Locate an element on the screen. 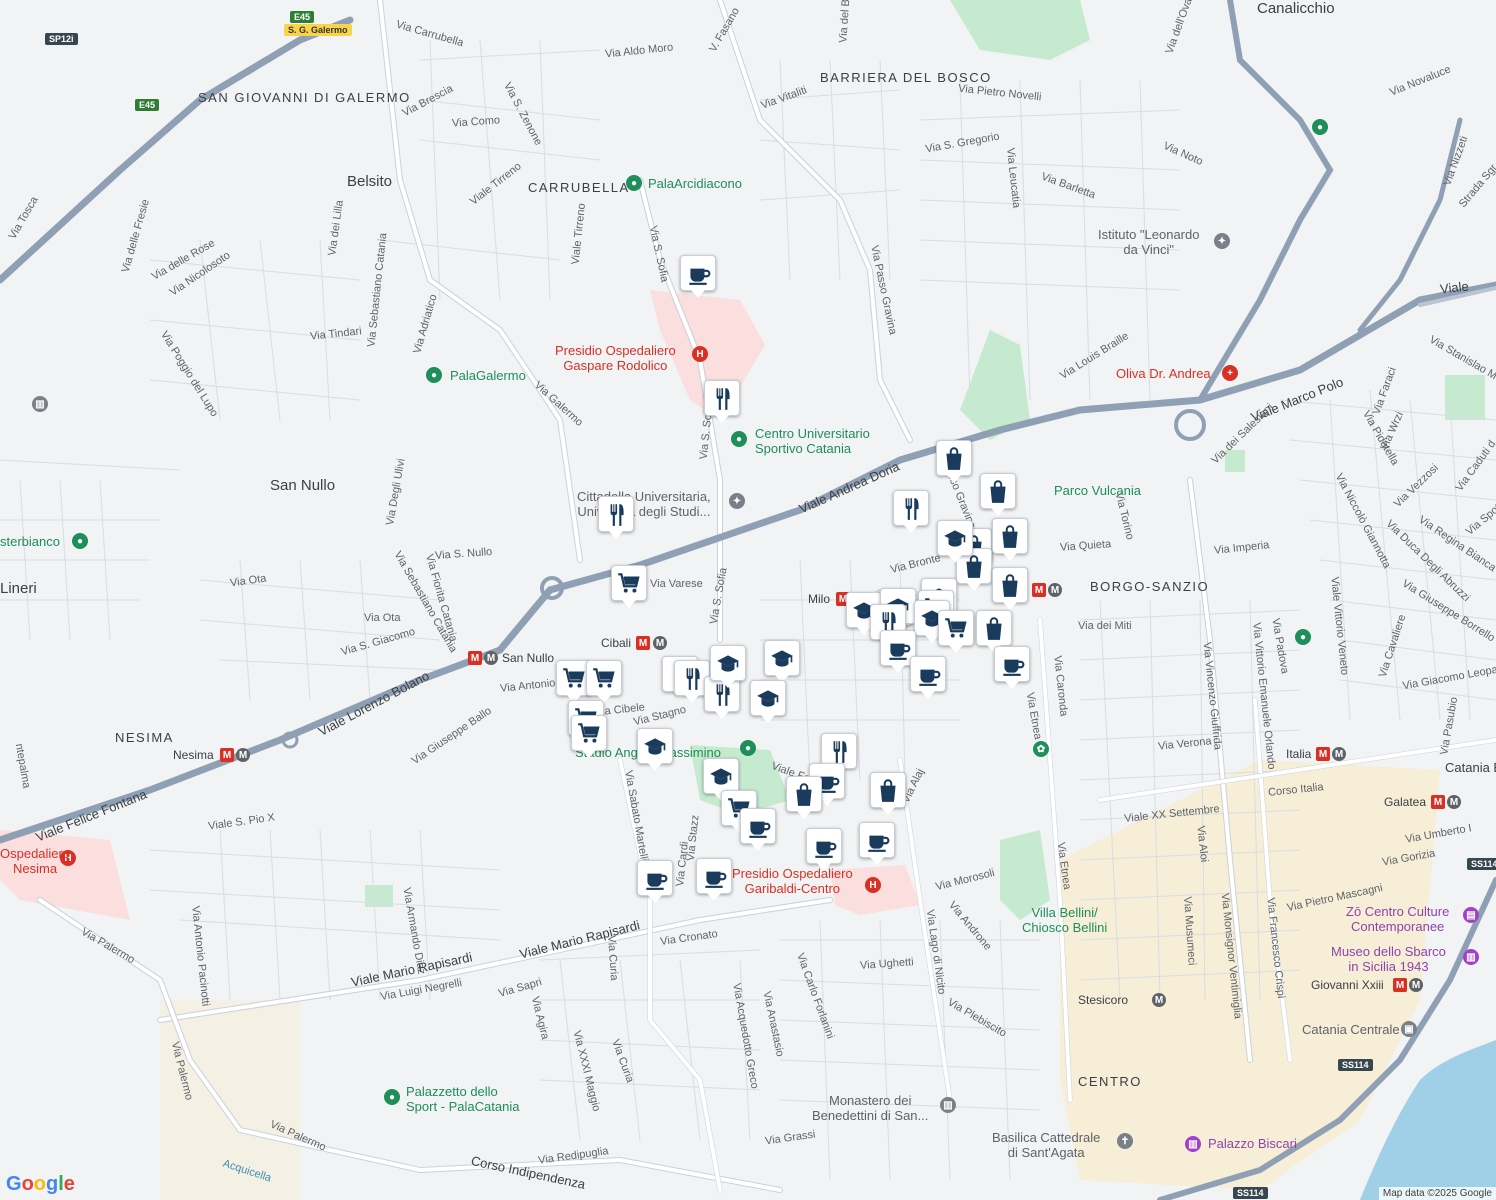  stadium-icon: ● is located at coordinates (748, 748).